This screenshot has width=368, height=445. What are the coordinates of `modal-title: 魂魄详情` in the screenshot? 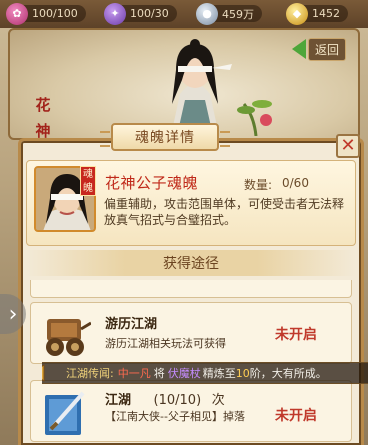 It's located at (165, 137).